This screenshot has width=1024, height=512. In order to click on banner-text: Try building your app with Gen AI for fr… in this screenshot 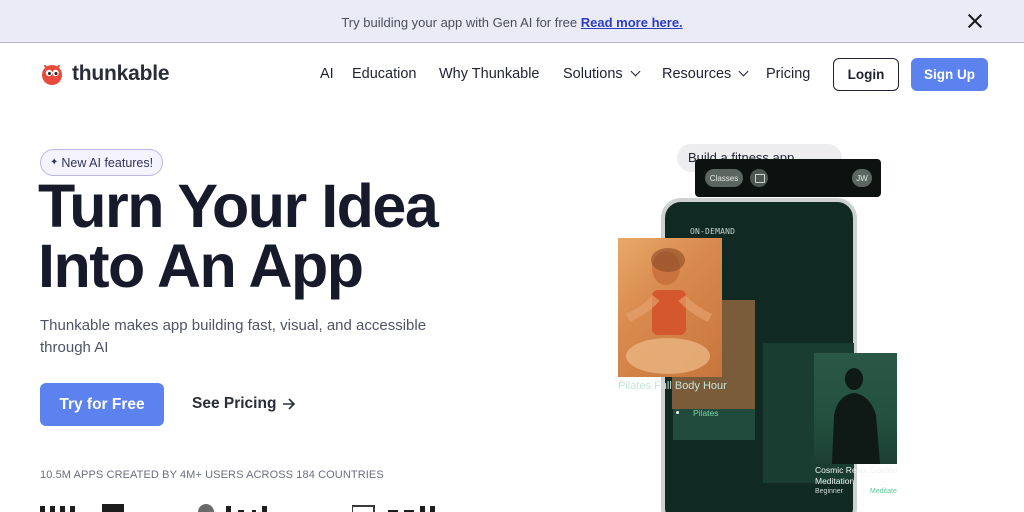, I will do `click(512, 22)`.